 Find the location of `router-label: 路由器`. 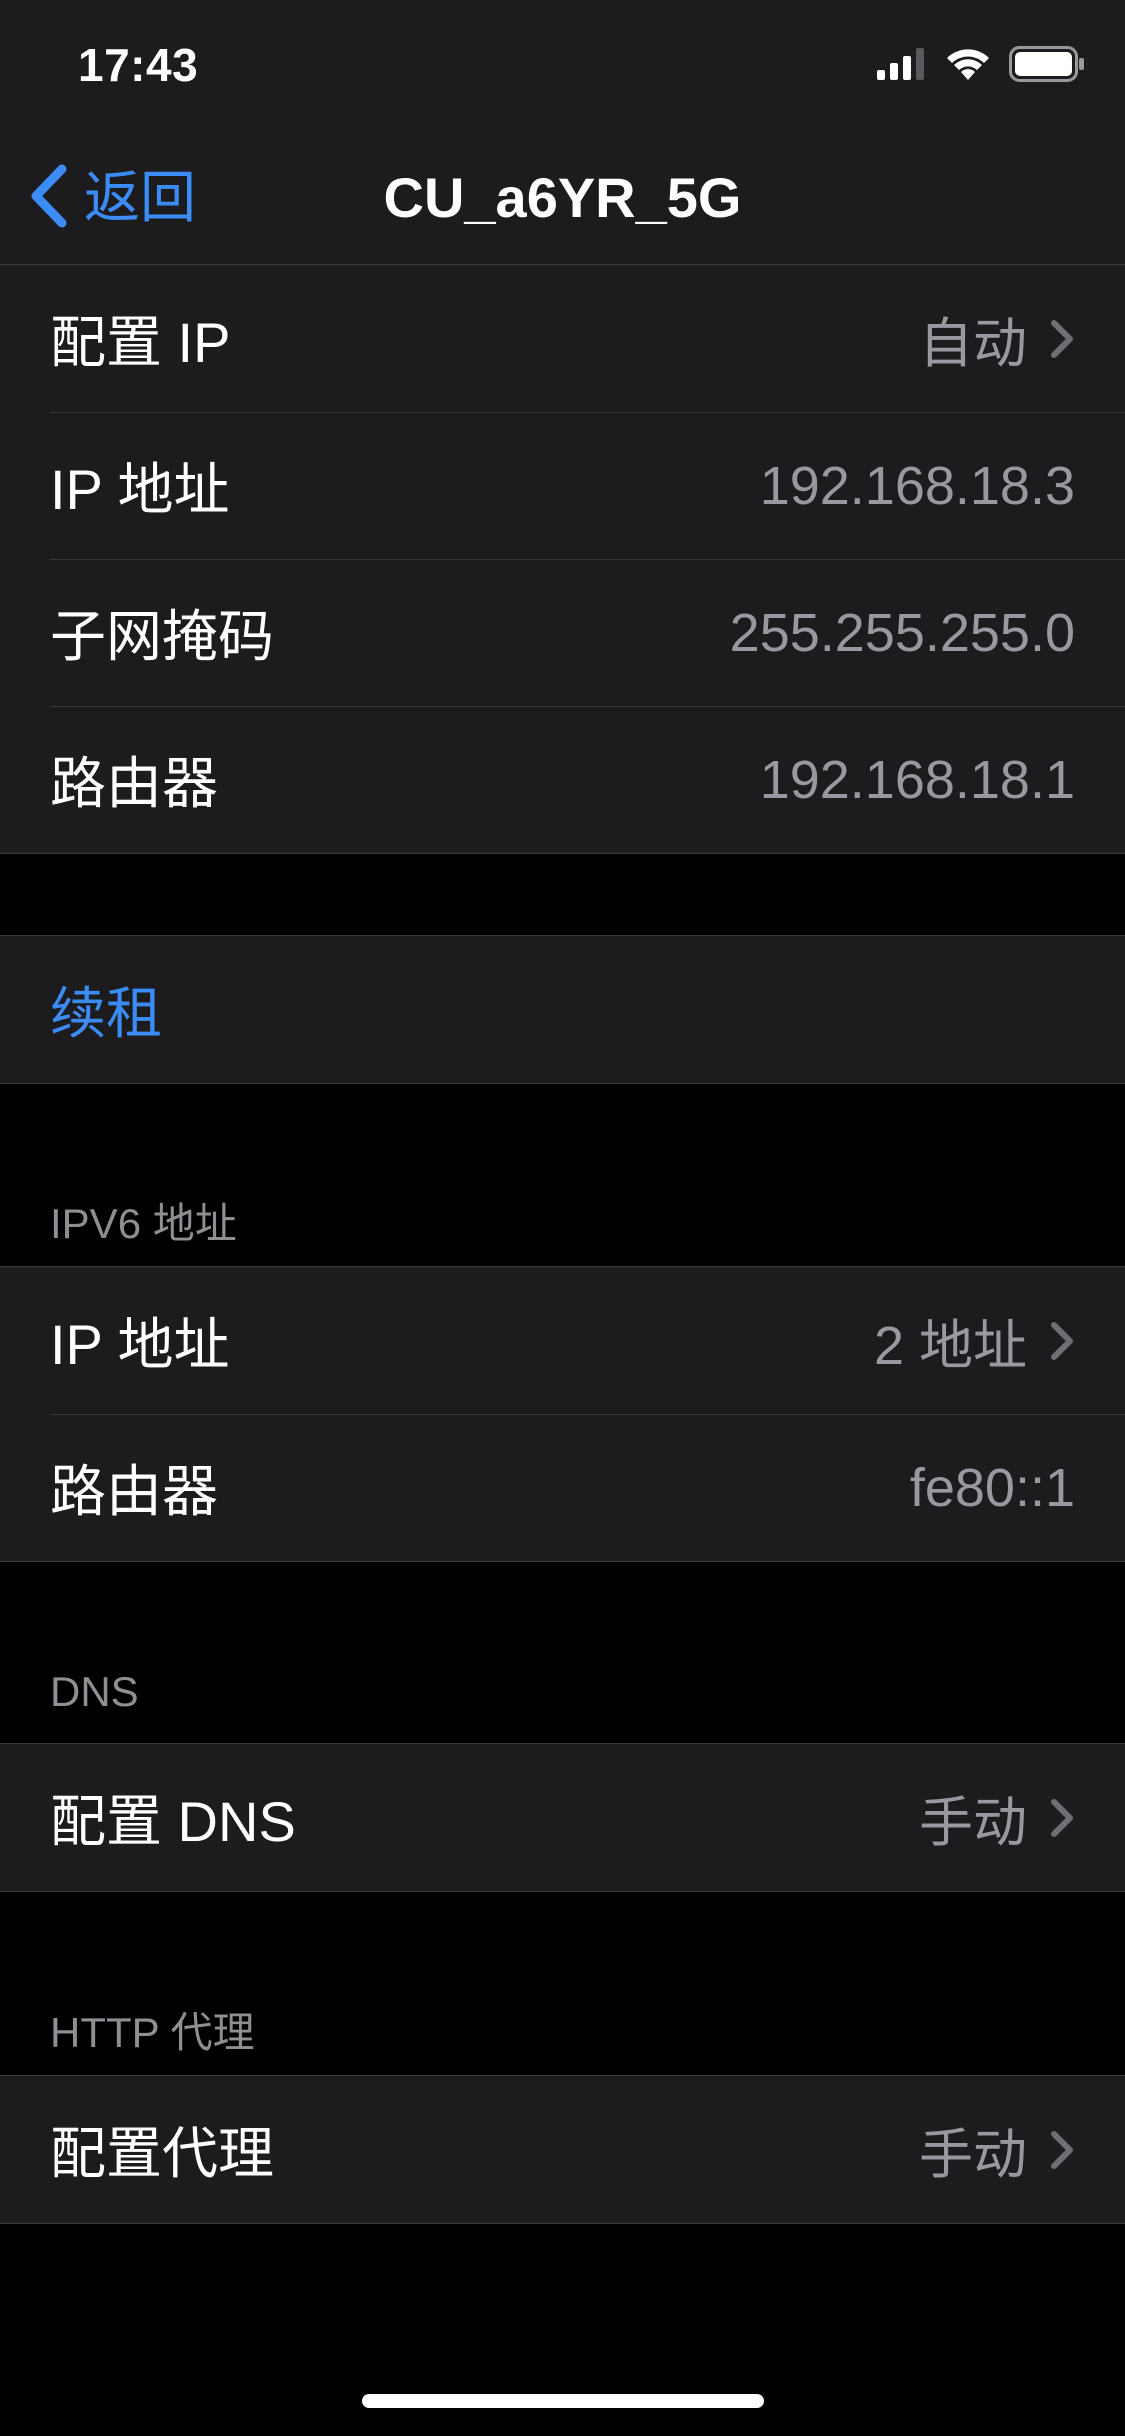

router-label: 路由器 is located at coordinates (134, 783).